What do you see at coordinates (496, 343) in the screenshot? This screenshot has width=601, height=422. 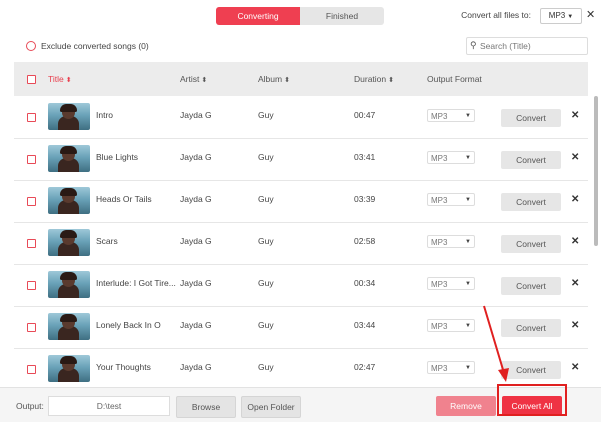 I see `annotation-arrow` at bounding box center [496, 343].